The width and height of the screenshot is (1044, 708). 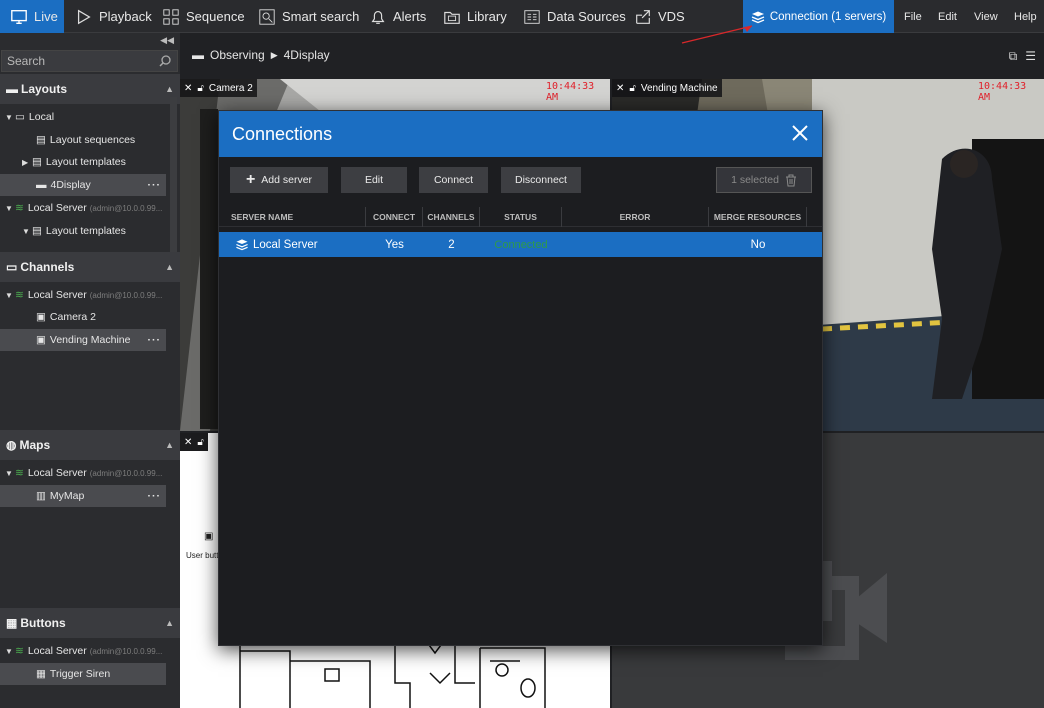 I want to click on tab-vds: VDS, so click(x=659, y=16).